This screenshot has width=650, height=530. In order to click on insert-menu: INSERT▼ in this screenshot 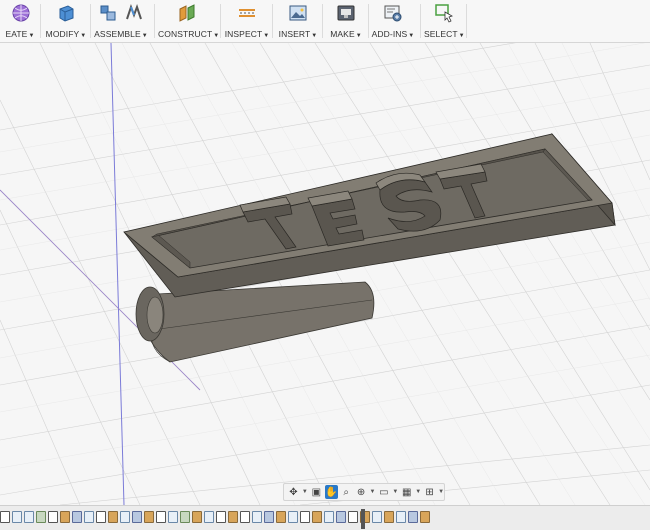, I will do `click(298, 21)`.